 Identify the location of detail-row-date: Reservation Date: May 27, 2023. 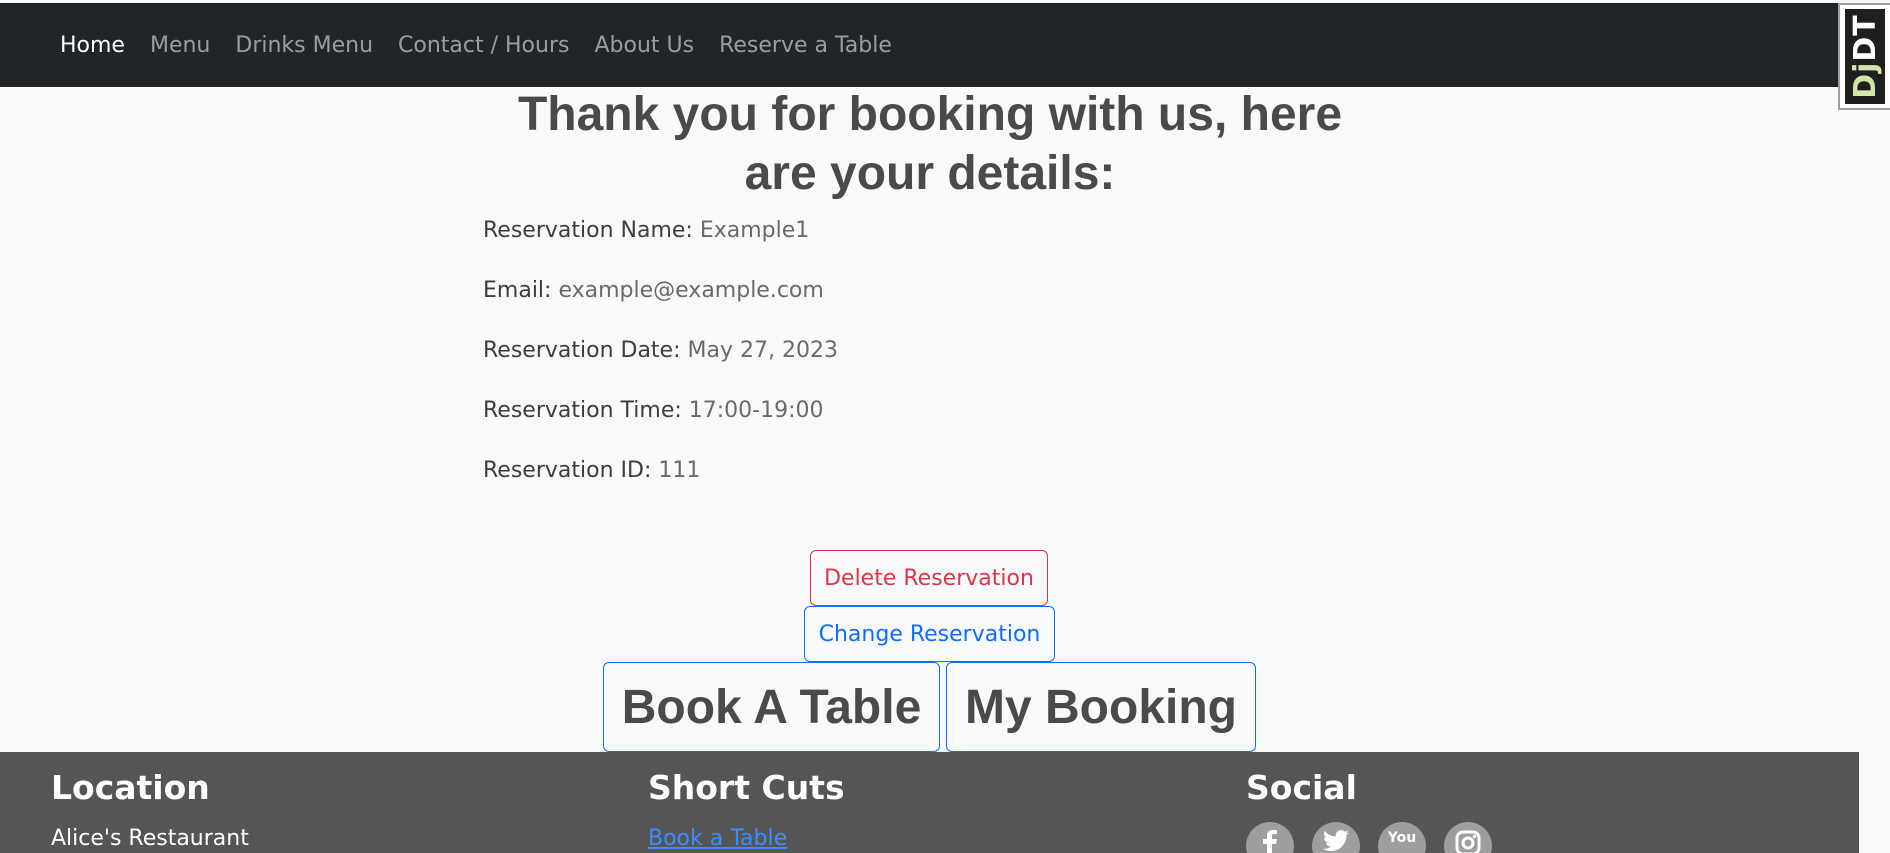
(933, 366).